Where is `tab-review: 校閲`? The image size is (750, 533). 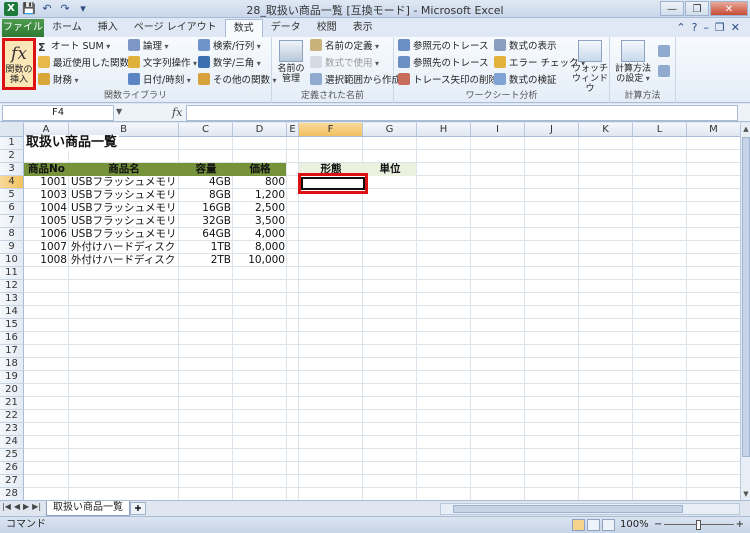 tab-review: 校閲 is located at coordinates (327, 28).